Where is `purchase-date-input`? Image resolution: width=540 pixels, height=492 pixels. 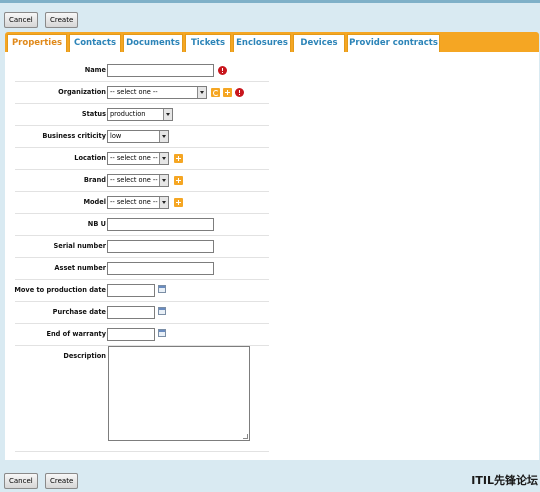 purchase-date-input is located at coordinates (131, 312).